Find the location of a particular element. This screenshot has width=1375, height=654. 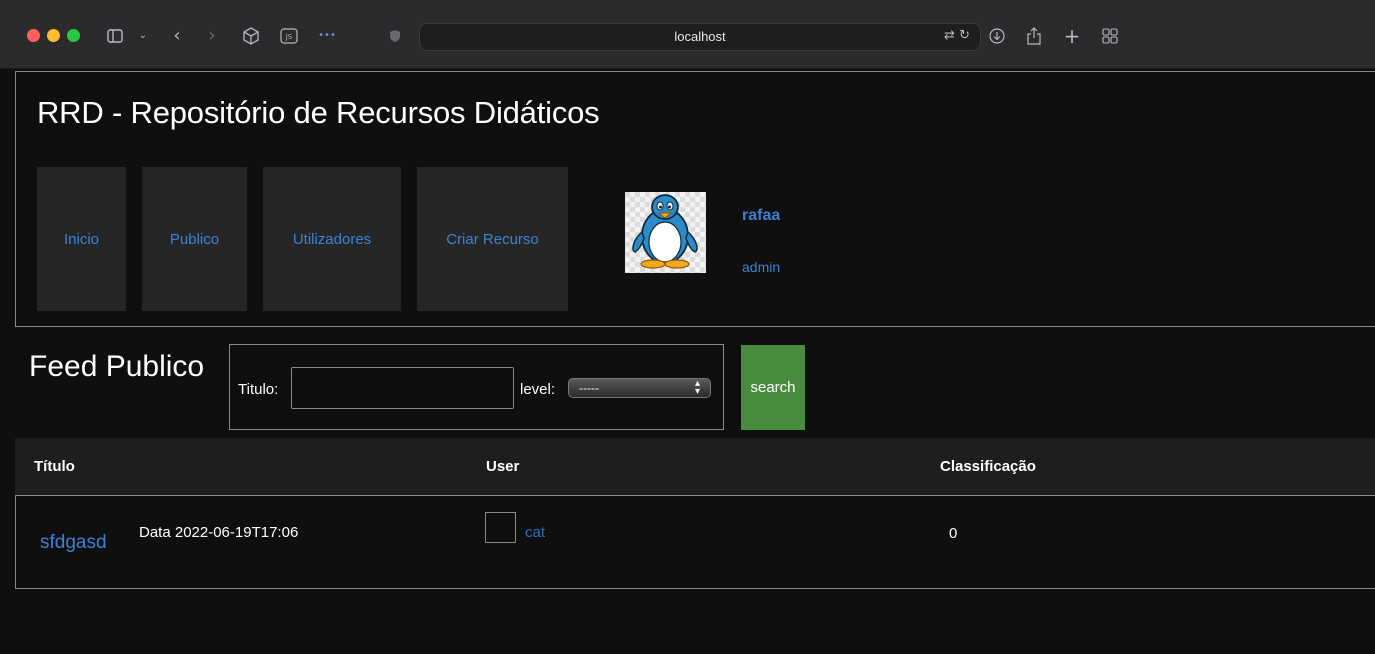

row-user-link: cat is located at coordinates (535, 532).